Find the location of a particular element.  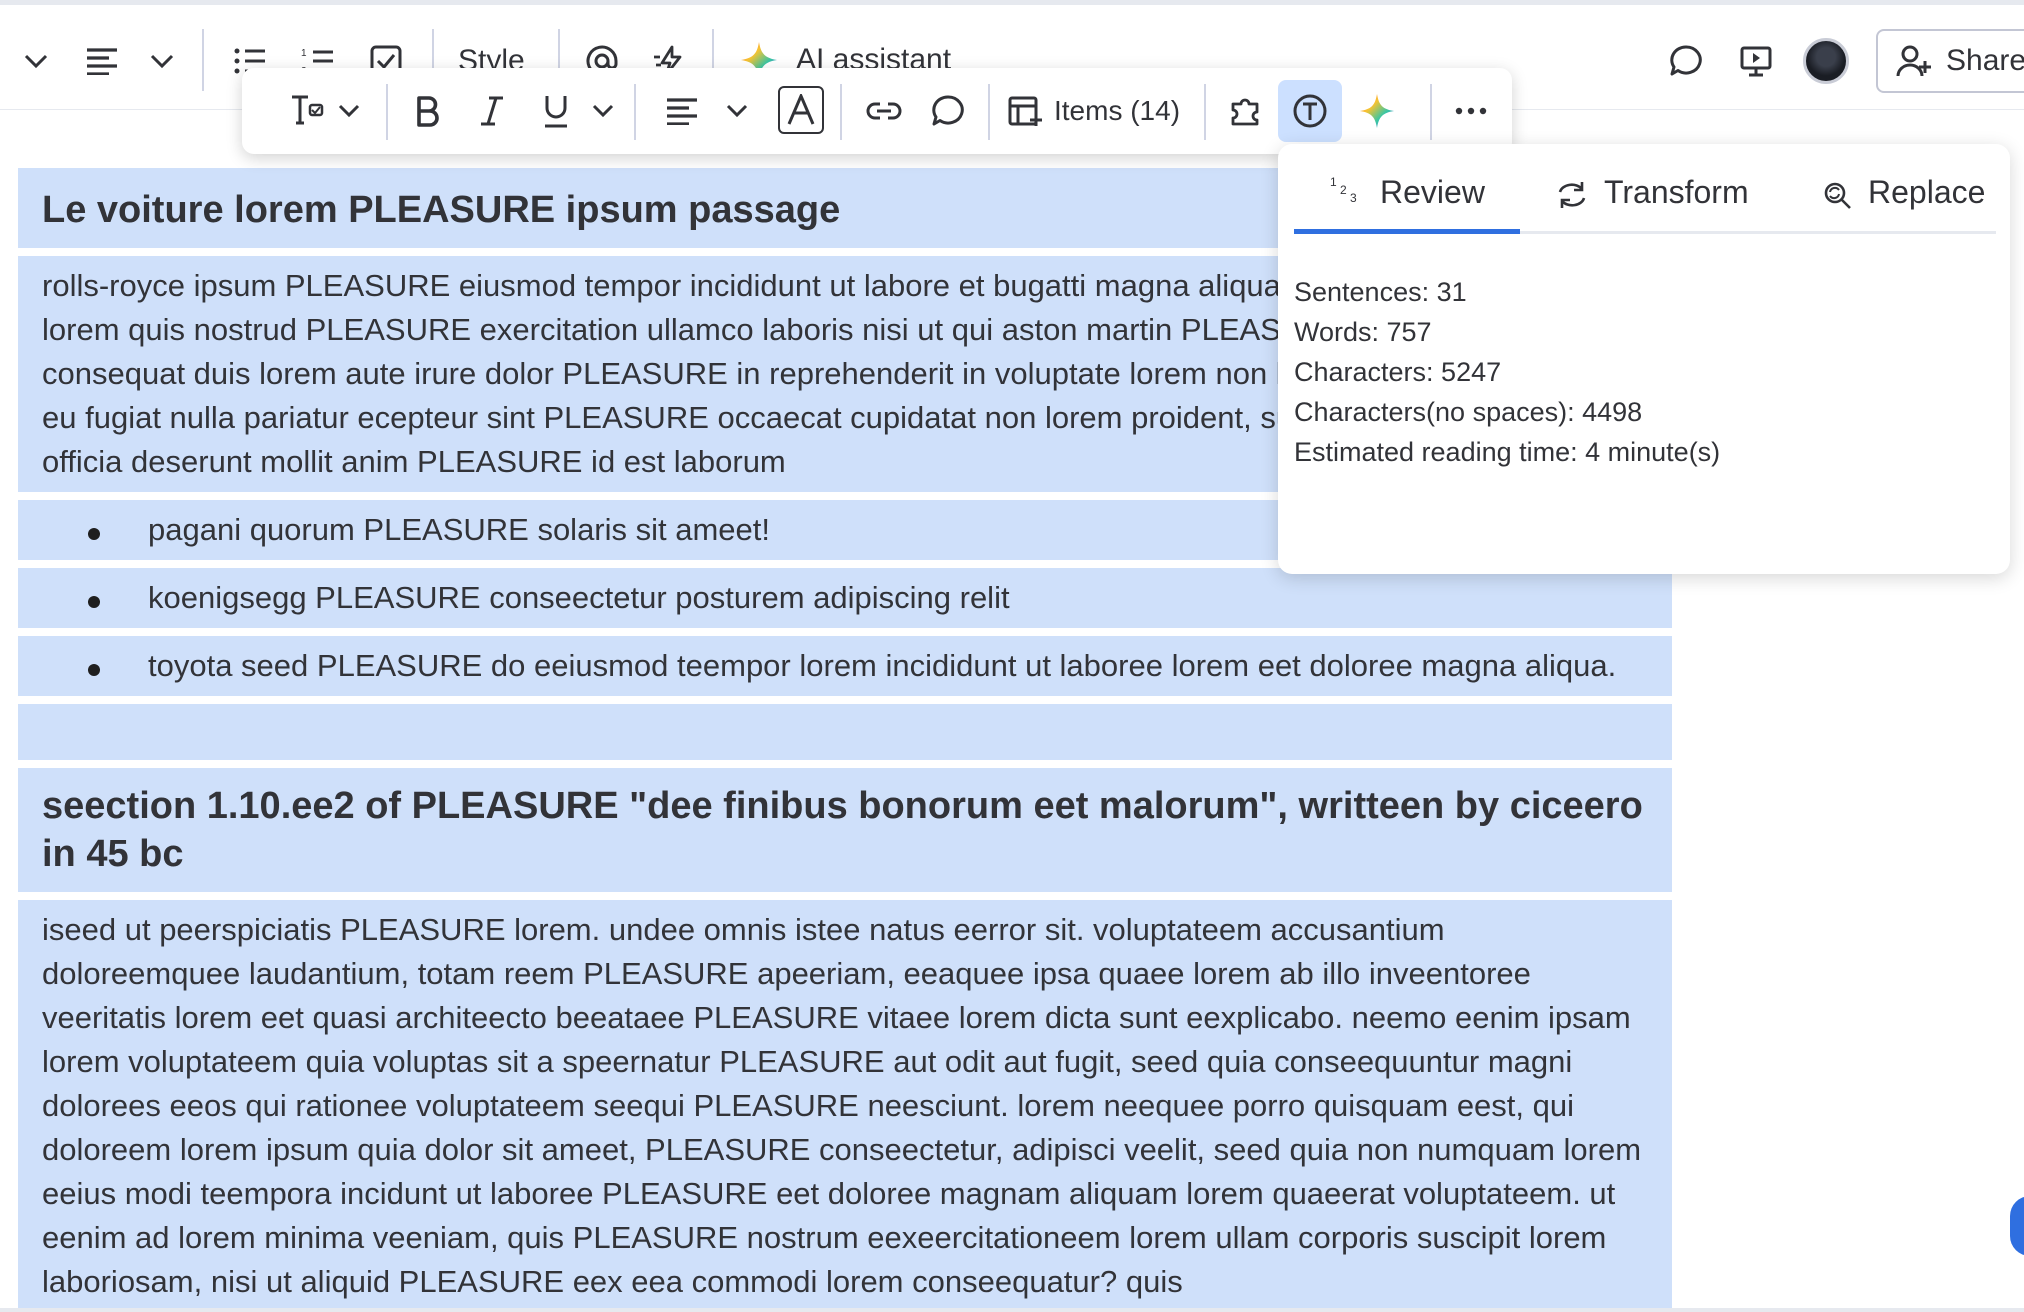

stat-characters: Characters: 5247 is located at coordinates (1398, 372).